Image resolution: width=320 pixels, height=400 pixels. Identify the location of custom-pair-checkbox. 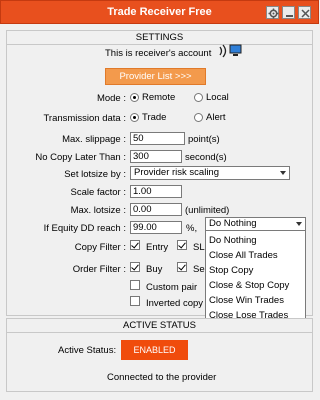
(135, 285).